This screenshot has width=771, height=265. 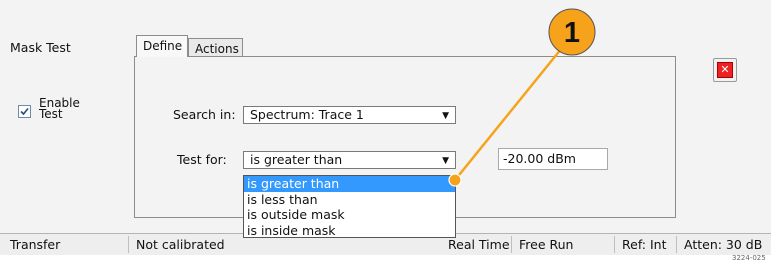 I want to click on tab-actions: Actions, so click(x=215, y=47).